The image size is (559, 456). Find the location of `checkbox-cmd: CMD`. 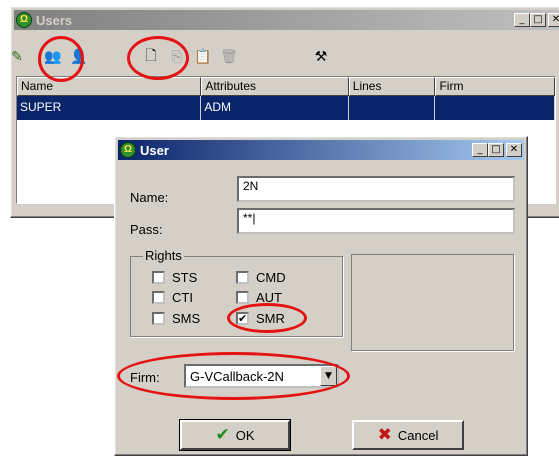

checkbox-cmd: CMD is located at coordinates (261, 277).